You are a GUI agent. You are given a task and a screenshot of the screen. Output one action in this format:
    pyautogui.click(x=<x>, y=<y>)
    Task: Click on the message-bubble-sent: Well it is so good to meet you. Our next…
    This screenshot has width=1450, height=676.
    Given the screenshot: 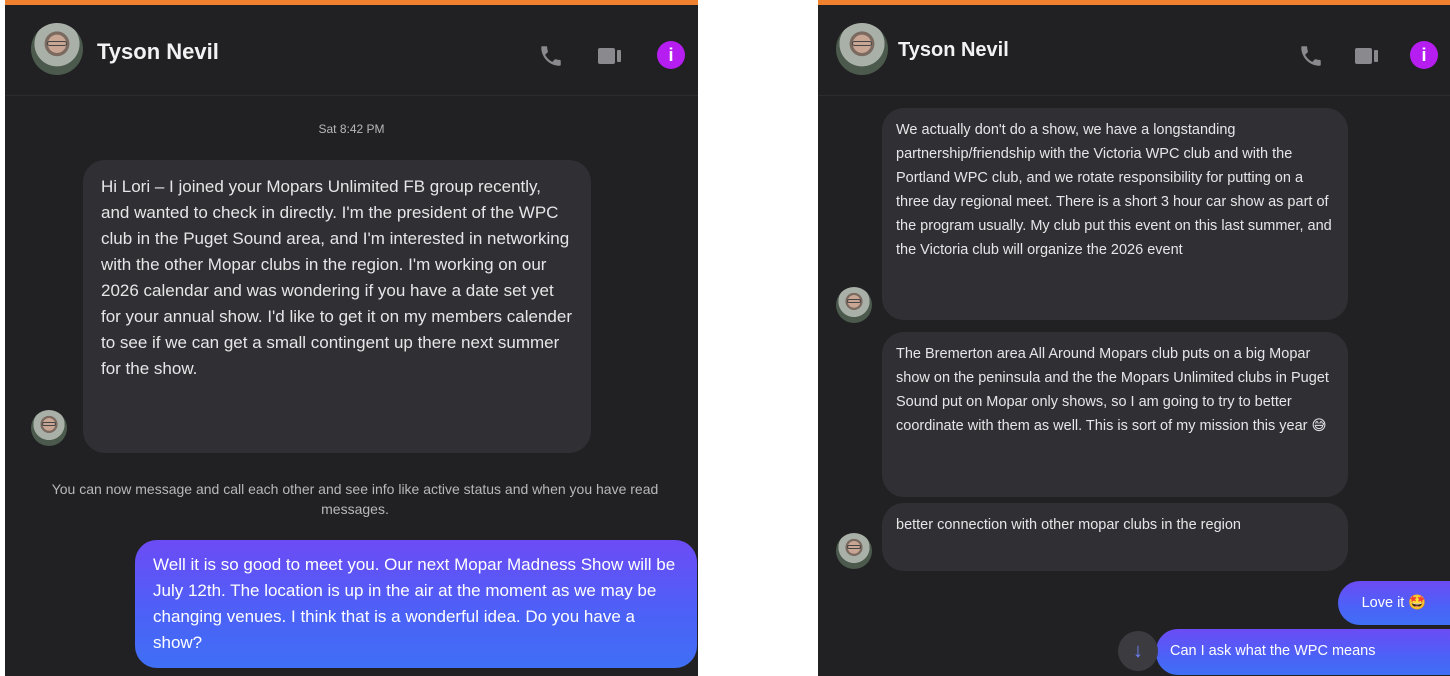 What is the action you would take?
    pyautogui.click(x=416, y=604)
    